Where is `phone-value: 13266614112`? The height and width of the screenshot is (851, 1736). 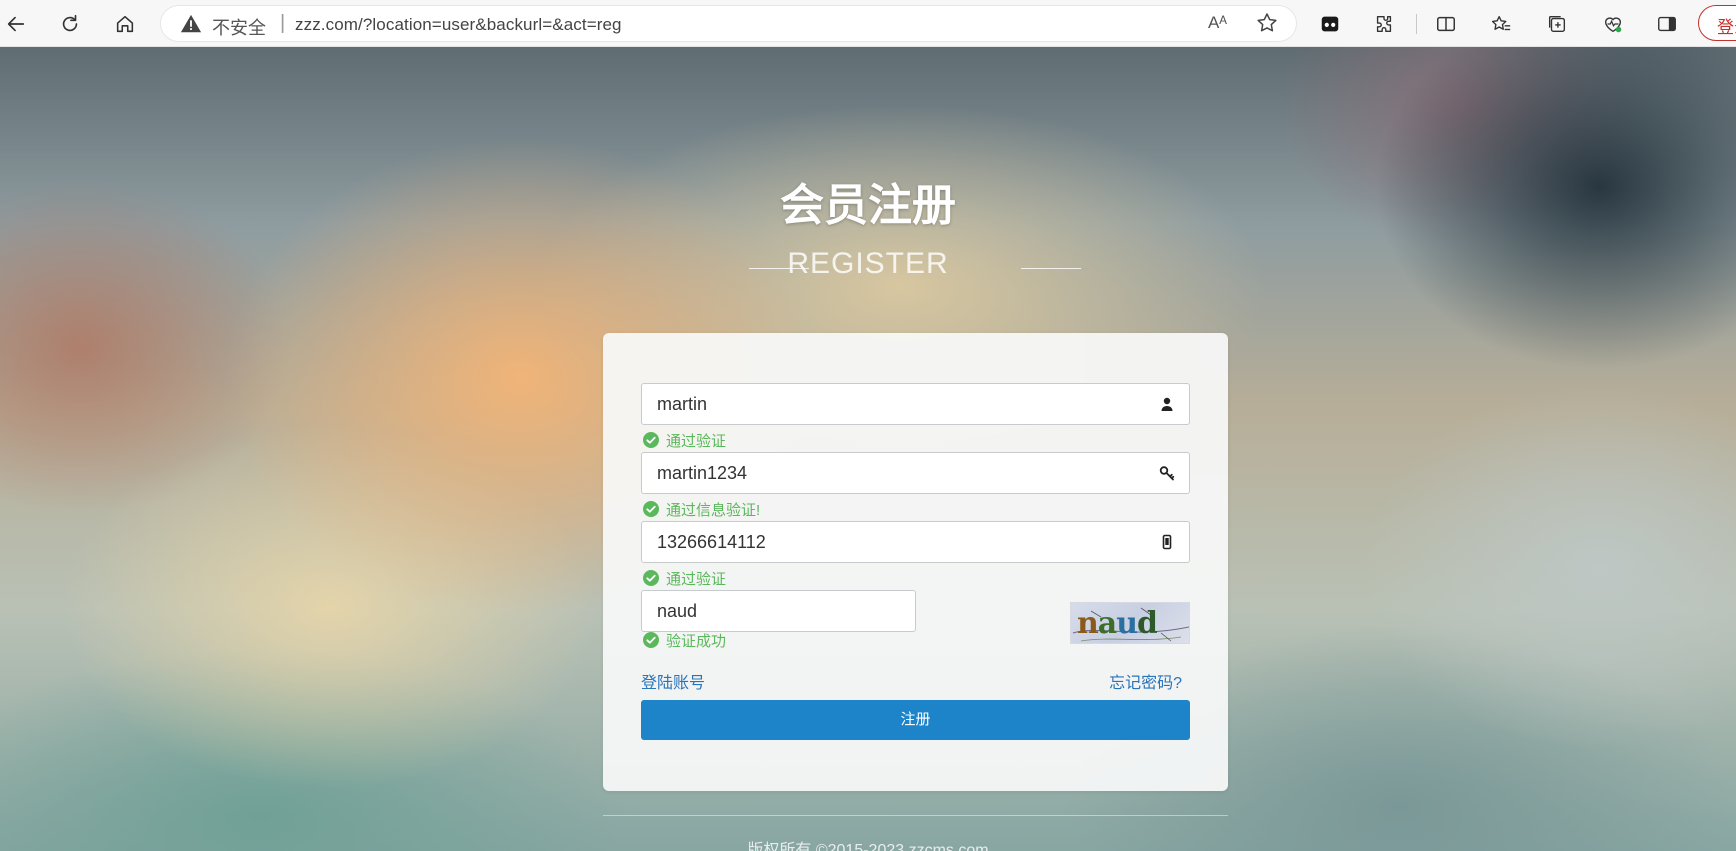
phone-value: 13266614112 is located at coordinates (711, 542).